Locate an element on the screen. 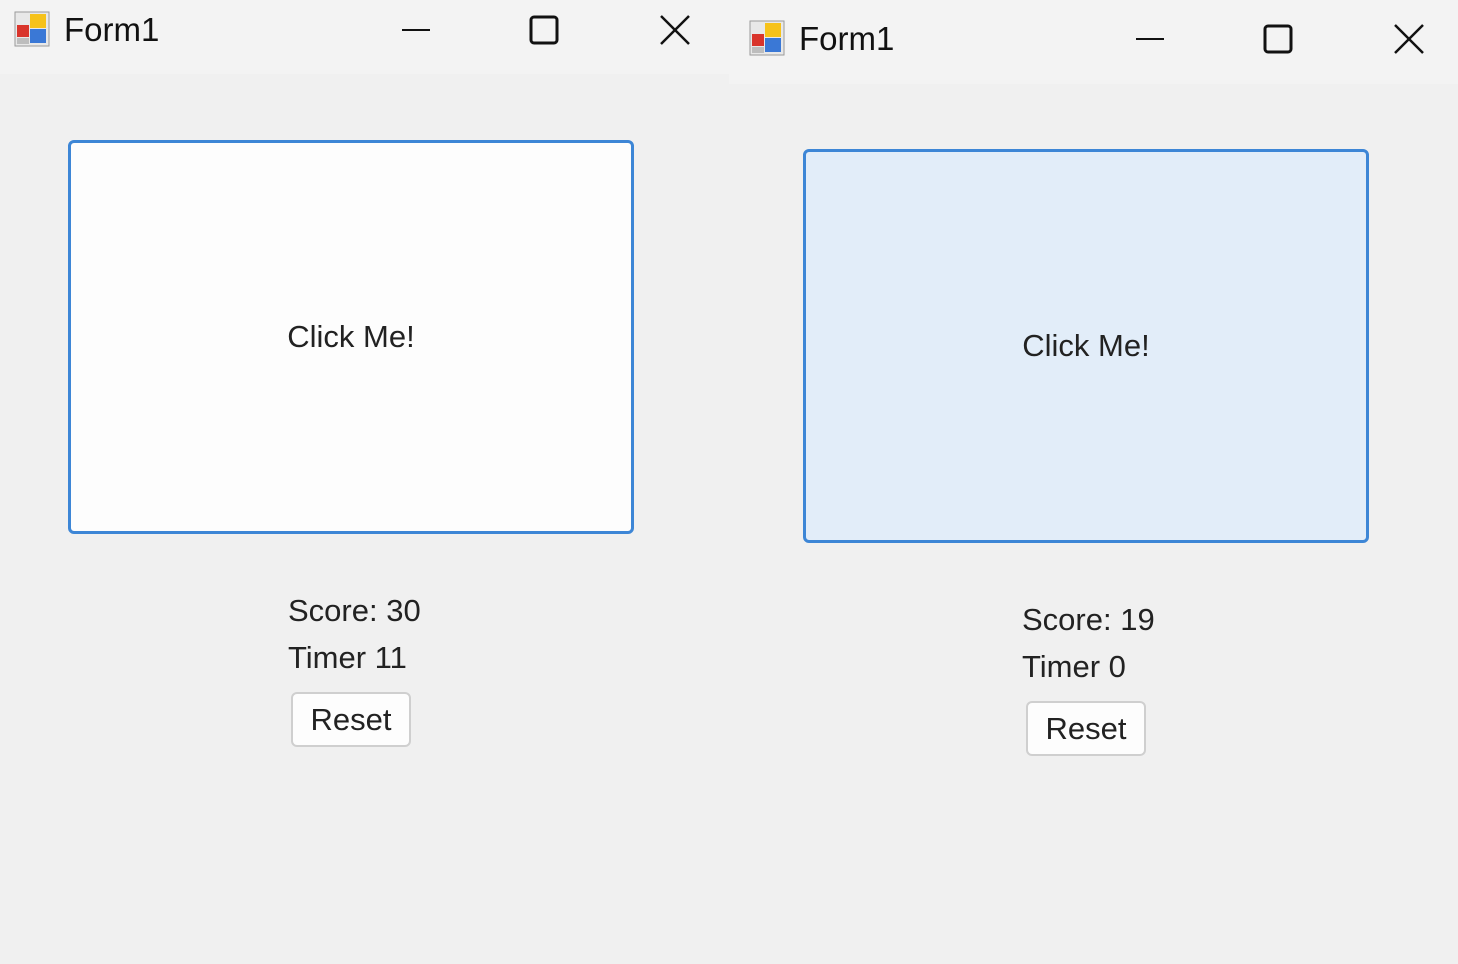  timer-label: Timer 11 is located at coordinates (347, 657).